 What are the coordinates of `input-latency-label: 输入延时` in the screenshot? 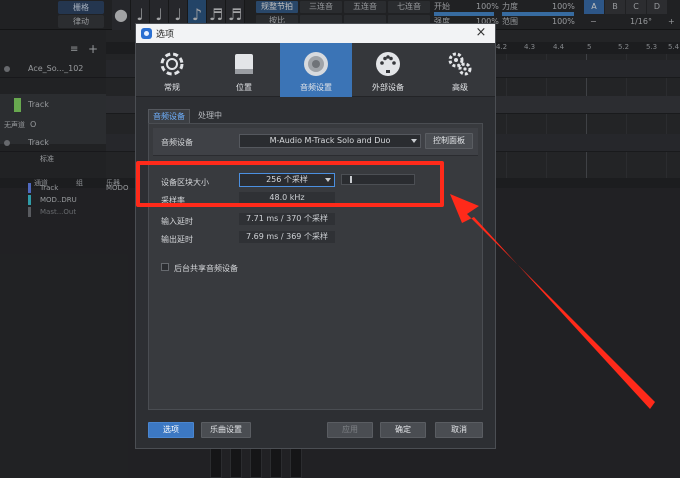 It's located at (177, 221).